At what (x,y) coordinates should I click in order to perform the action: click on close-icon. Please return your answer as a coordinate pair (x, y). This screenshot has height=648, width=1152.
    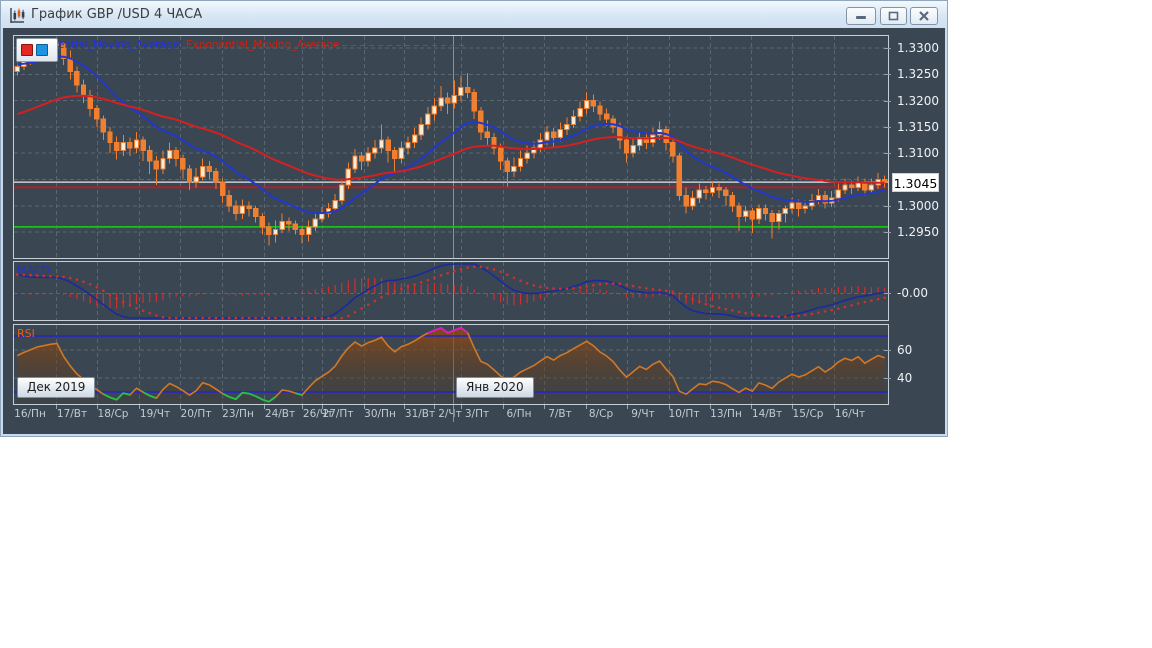
    Looking at the image, I should click on (924, 16).